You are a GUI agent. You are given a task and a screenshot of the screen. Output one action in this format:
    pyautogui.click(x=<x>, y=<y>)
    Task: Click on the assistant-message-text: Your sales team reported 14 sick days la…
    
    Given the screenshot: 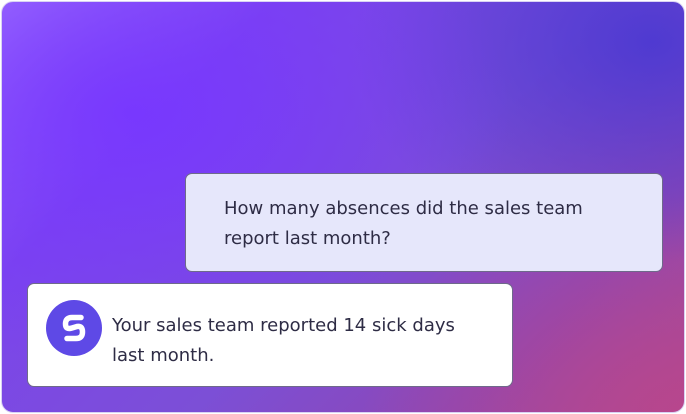 What is the action you would take?
    pyautogui.click(x=283, y=340)
    